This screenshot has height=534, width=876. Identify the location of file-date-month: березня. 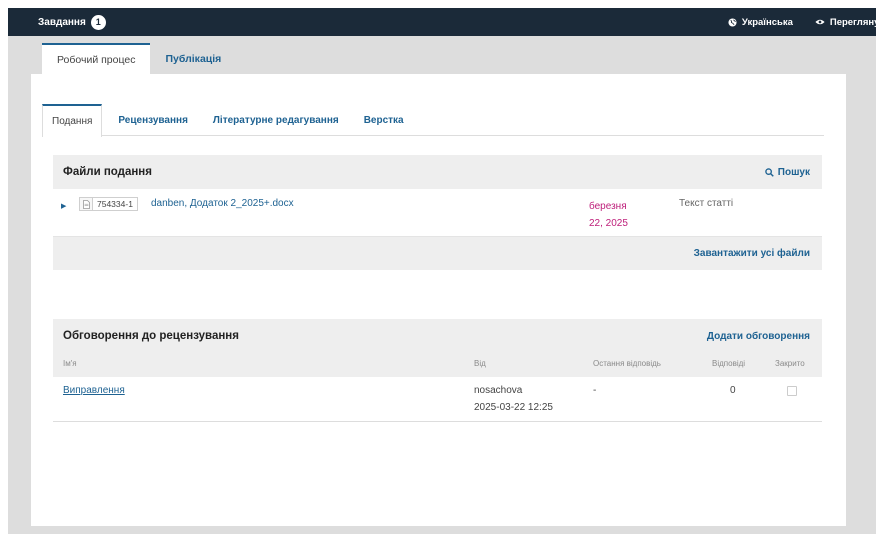
(608, 206).